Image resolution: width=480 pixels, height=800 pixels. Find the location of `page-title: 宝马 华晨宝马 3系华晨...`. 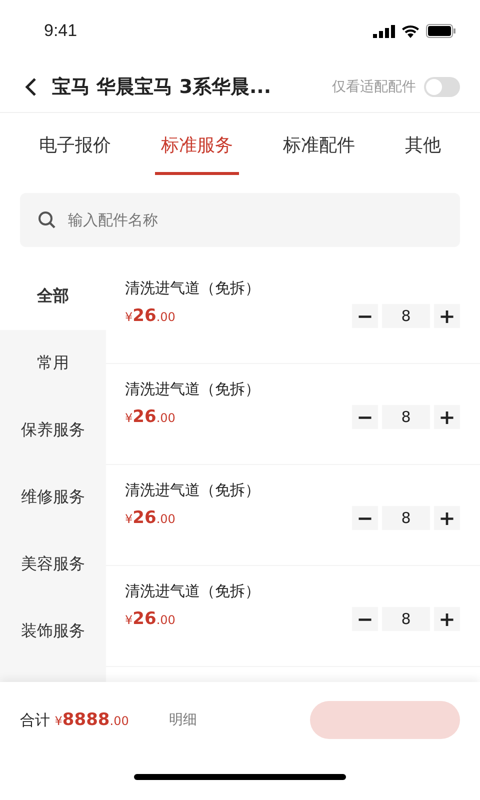

page-title: 宝马 华晨宝马 3系华晨... is located at coordinates (162, 87).